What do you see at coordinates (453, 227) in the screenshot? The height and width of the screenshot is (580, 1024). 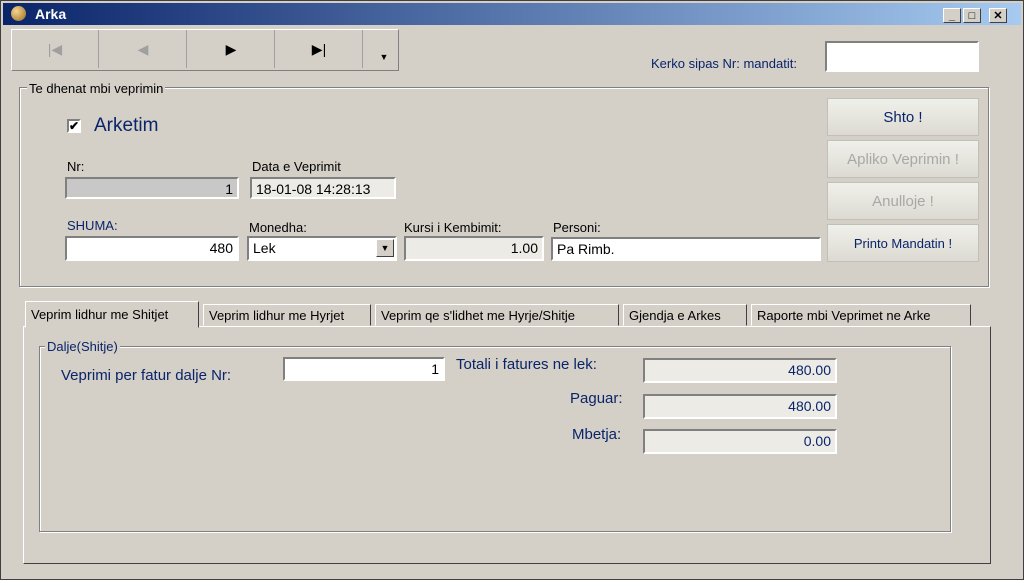 I see `kursi-label: Kursi i Kembimit:` at bounding box center [453, 227].